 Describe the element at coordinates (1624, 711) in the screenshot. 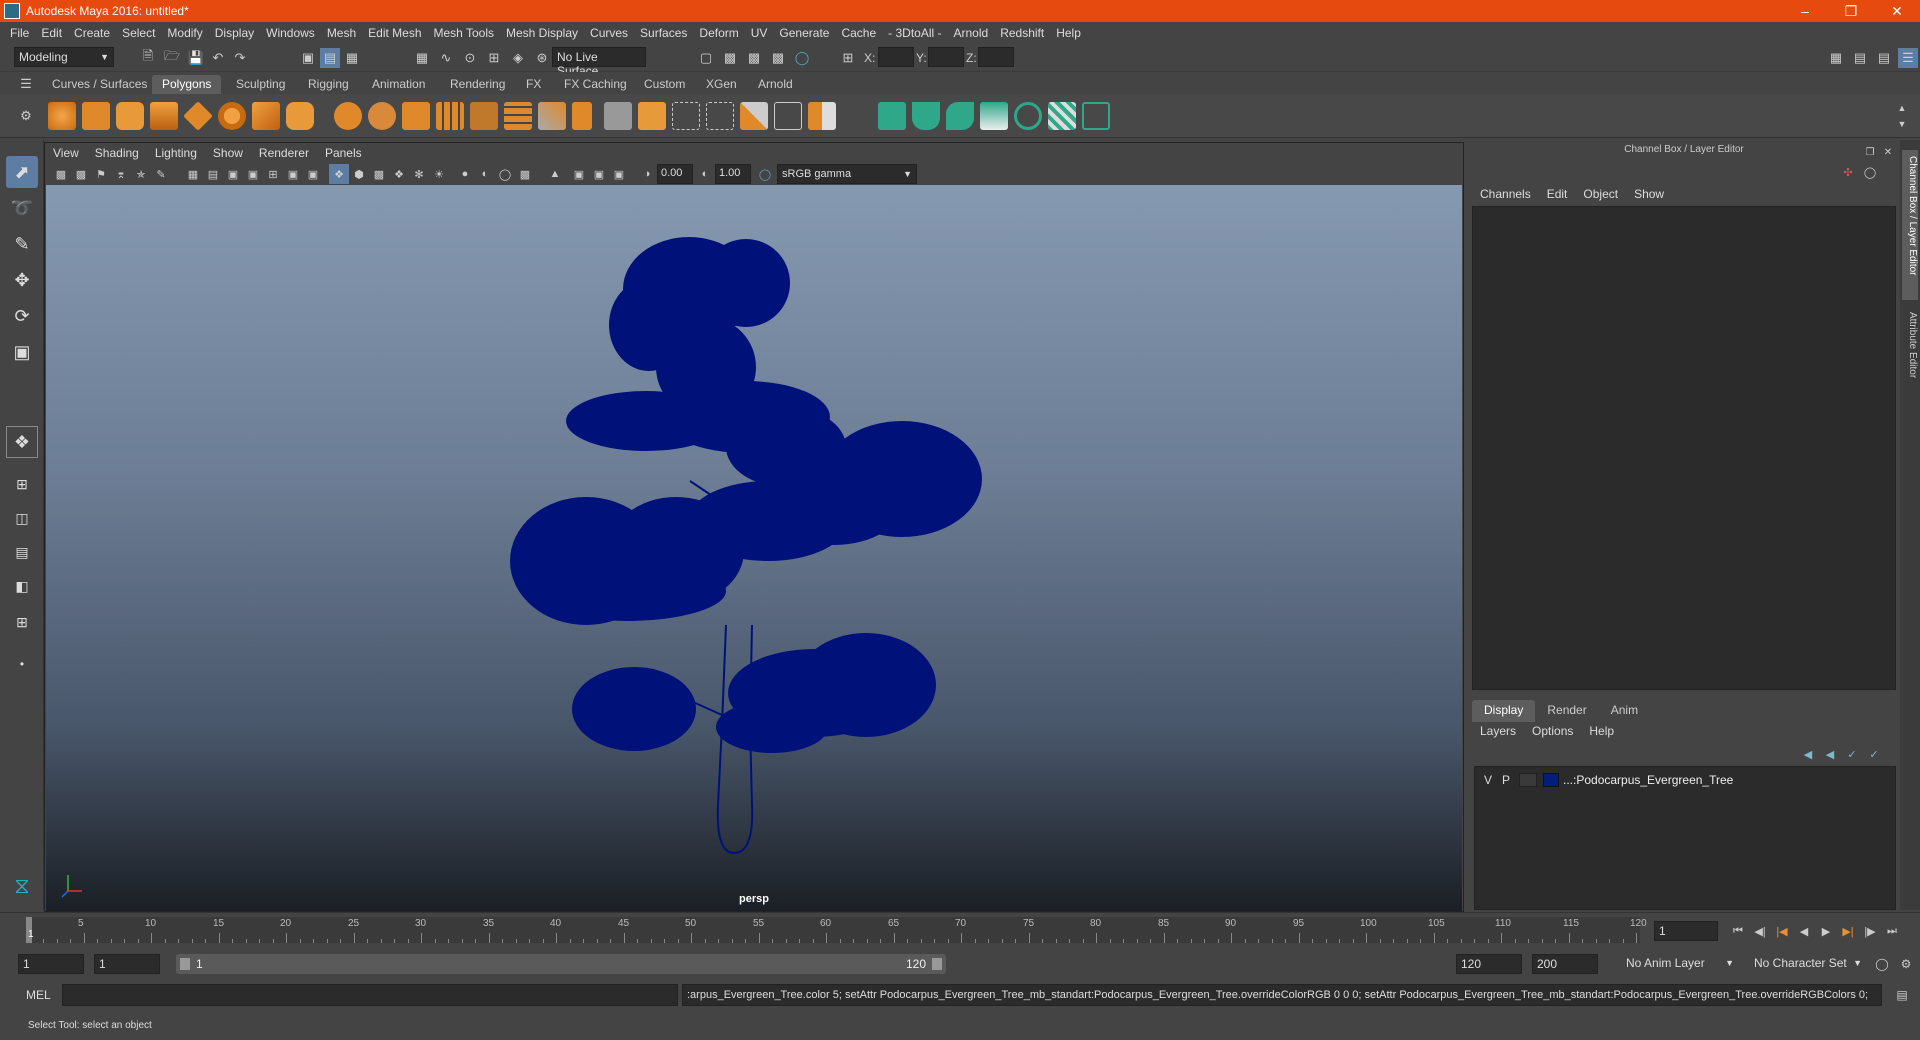

I see `layer-tab-anim: Anim` at that location.